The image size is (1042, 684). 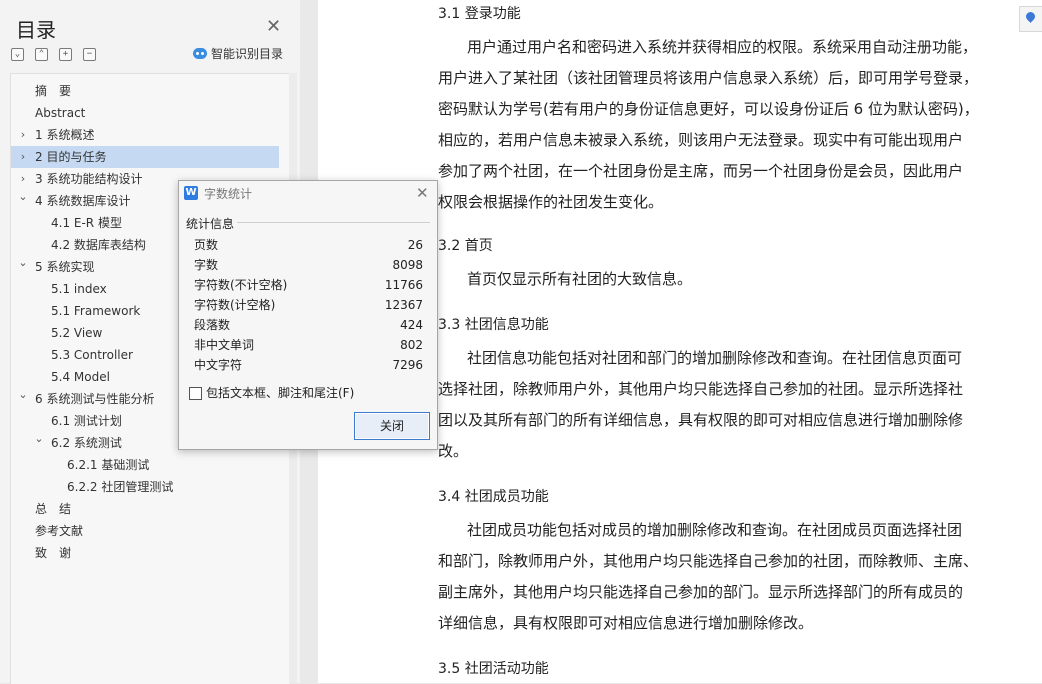 What do you see at coordinates (65, 267) in the screenshot?
I see `toc-item-label: 5 系统实现` at bounding box center [65, 267].